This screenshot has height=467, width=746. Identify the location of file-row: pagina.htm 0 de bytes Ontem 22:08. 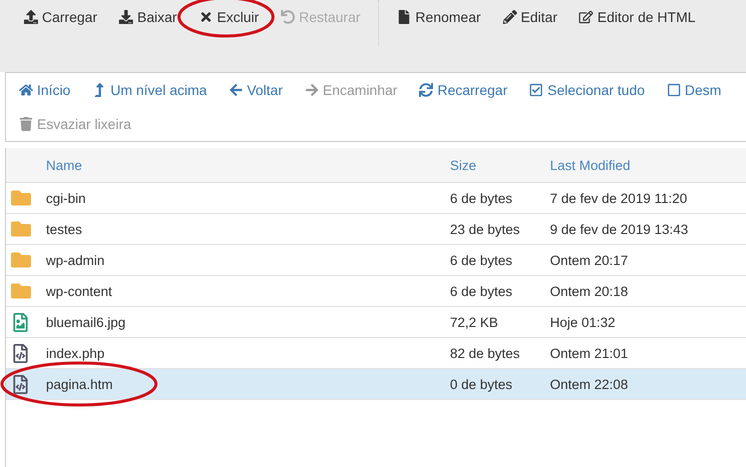
(376, 384).